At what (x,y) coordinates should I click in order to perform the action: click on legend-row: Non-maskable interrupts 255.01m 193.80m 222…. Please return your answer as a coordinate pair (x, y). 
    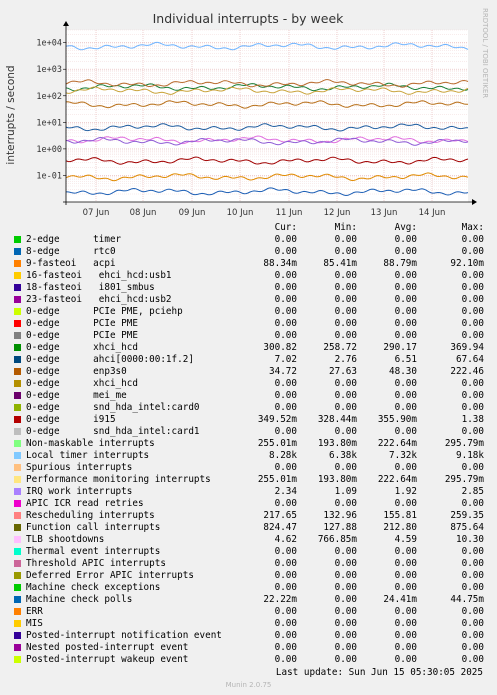
    Looking at the image, I should click on (248, 444).